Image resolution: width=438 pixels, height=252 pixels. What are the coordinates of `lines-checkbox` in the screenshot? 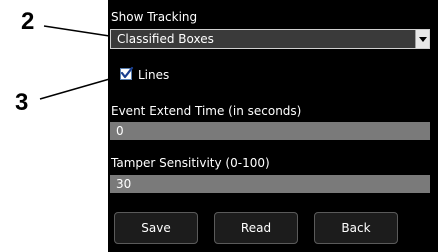 It's located at (127, 73).